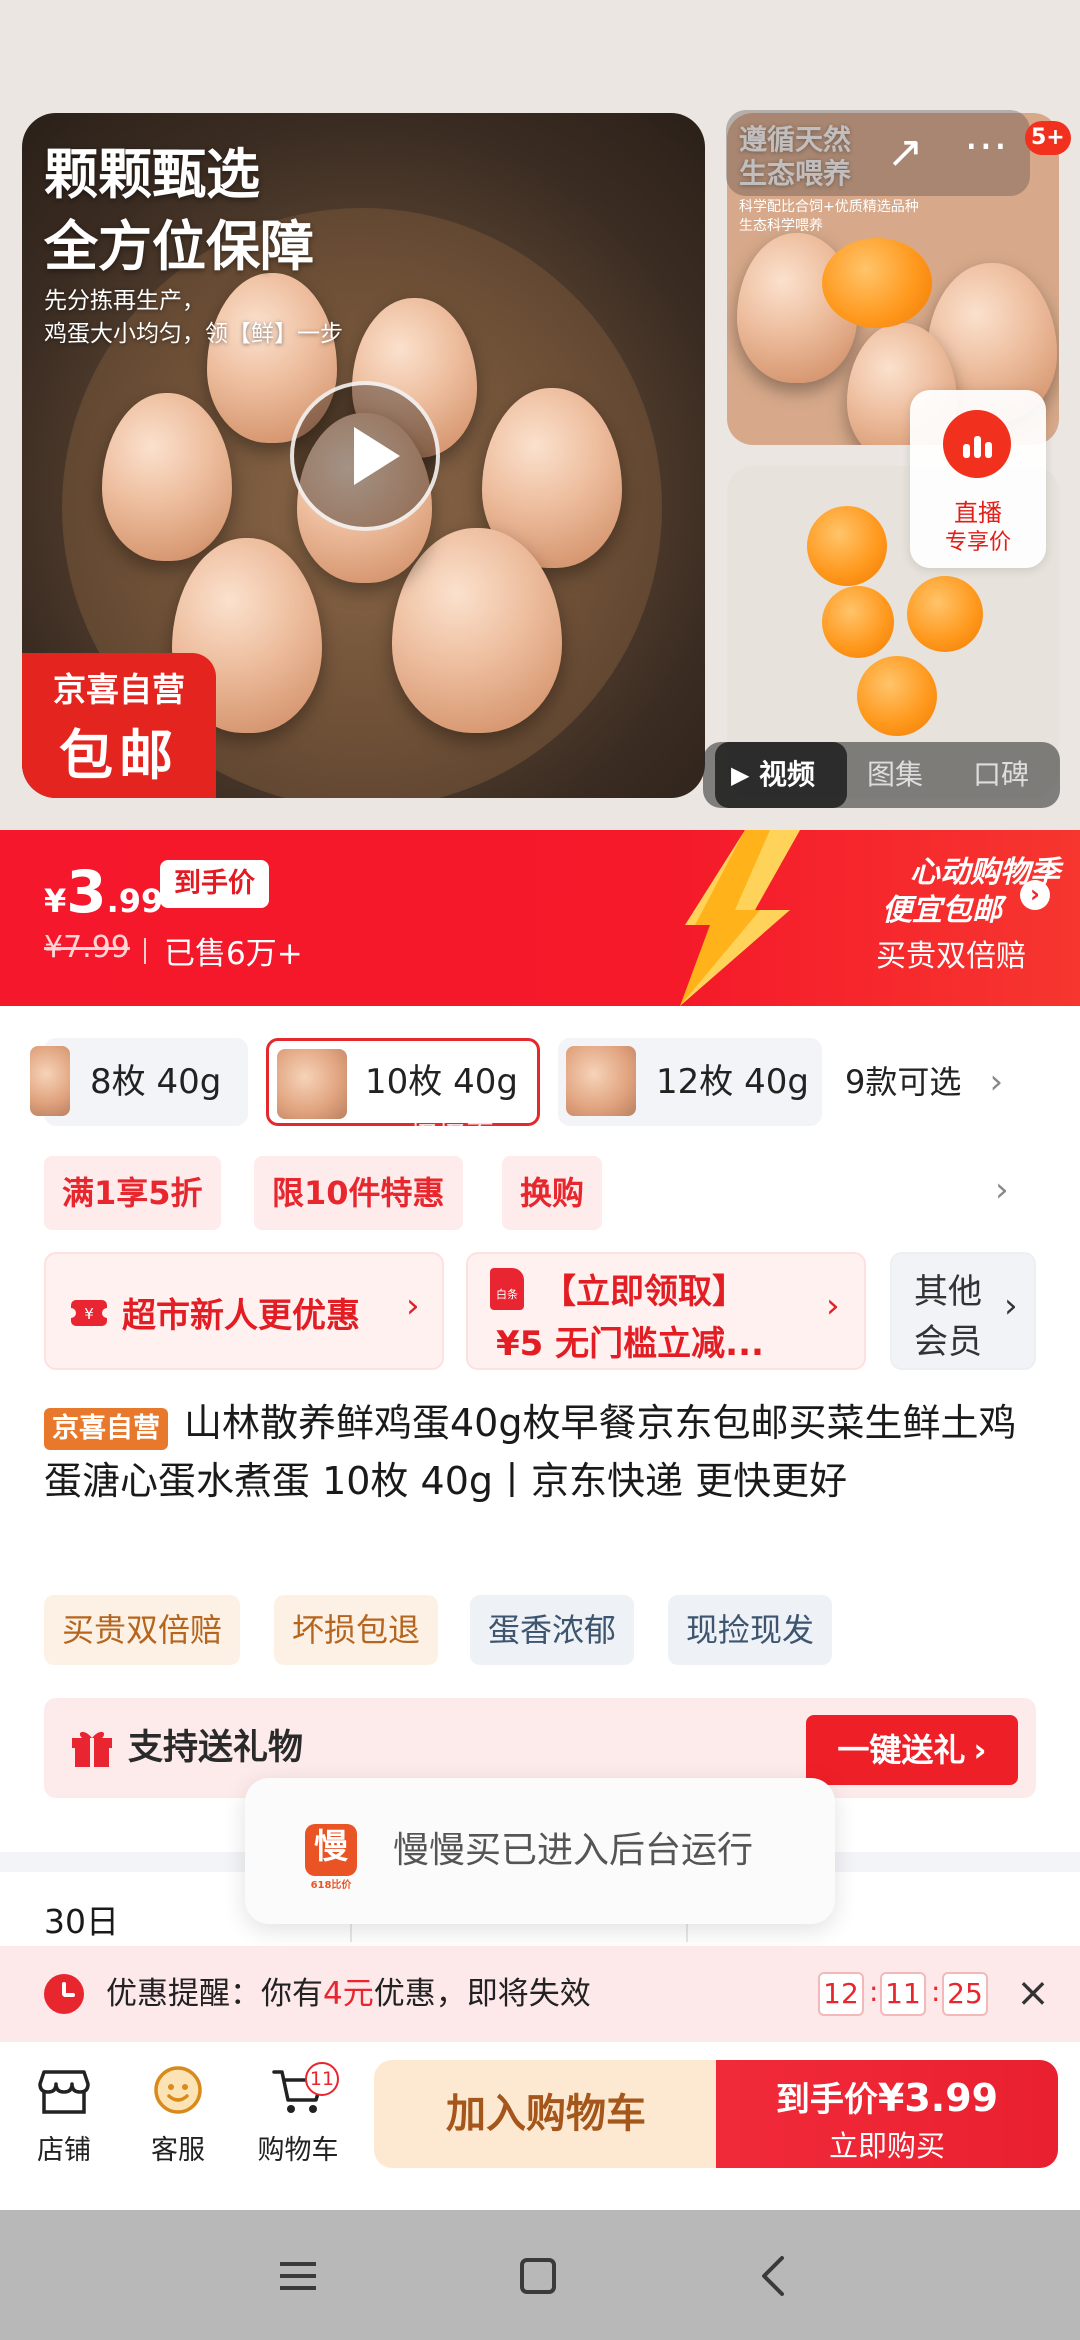 Image resolution: width=1080 pixels, height=2340 pixels. Describe the element at coordinates (986, 153) in the screenshot. I see `more-icon: ⋯` at that location.